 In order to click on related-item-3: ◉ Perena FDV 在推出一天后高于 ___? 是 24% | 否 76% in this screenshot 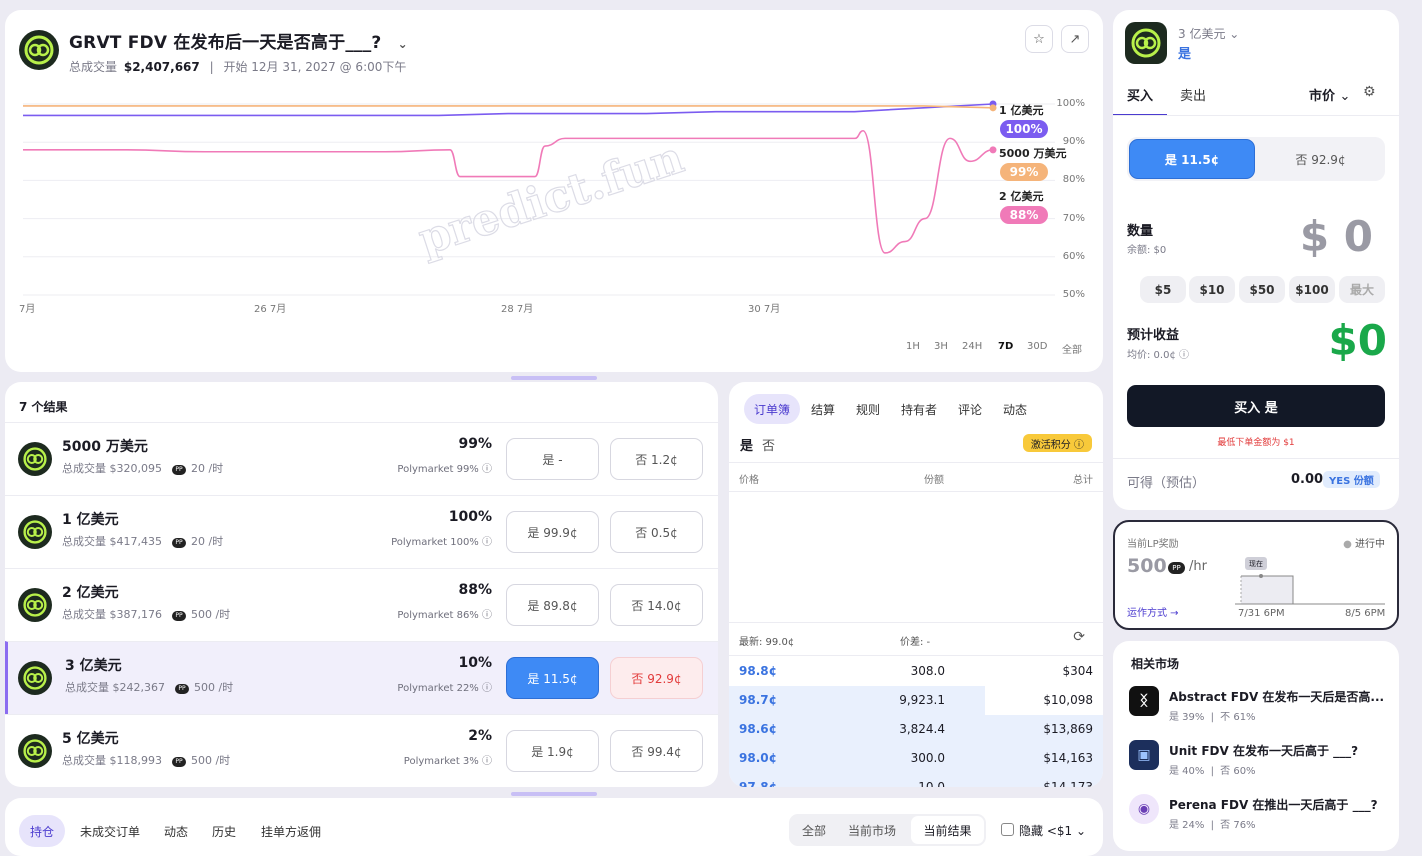, I will do `click(1260, 814)`.